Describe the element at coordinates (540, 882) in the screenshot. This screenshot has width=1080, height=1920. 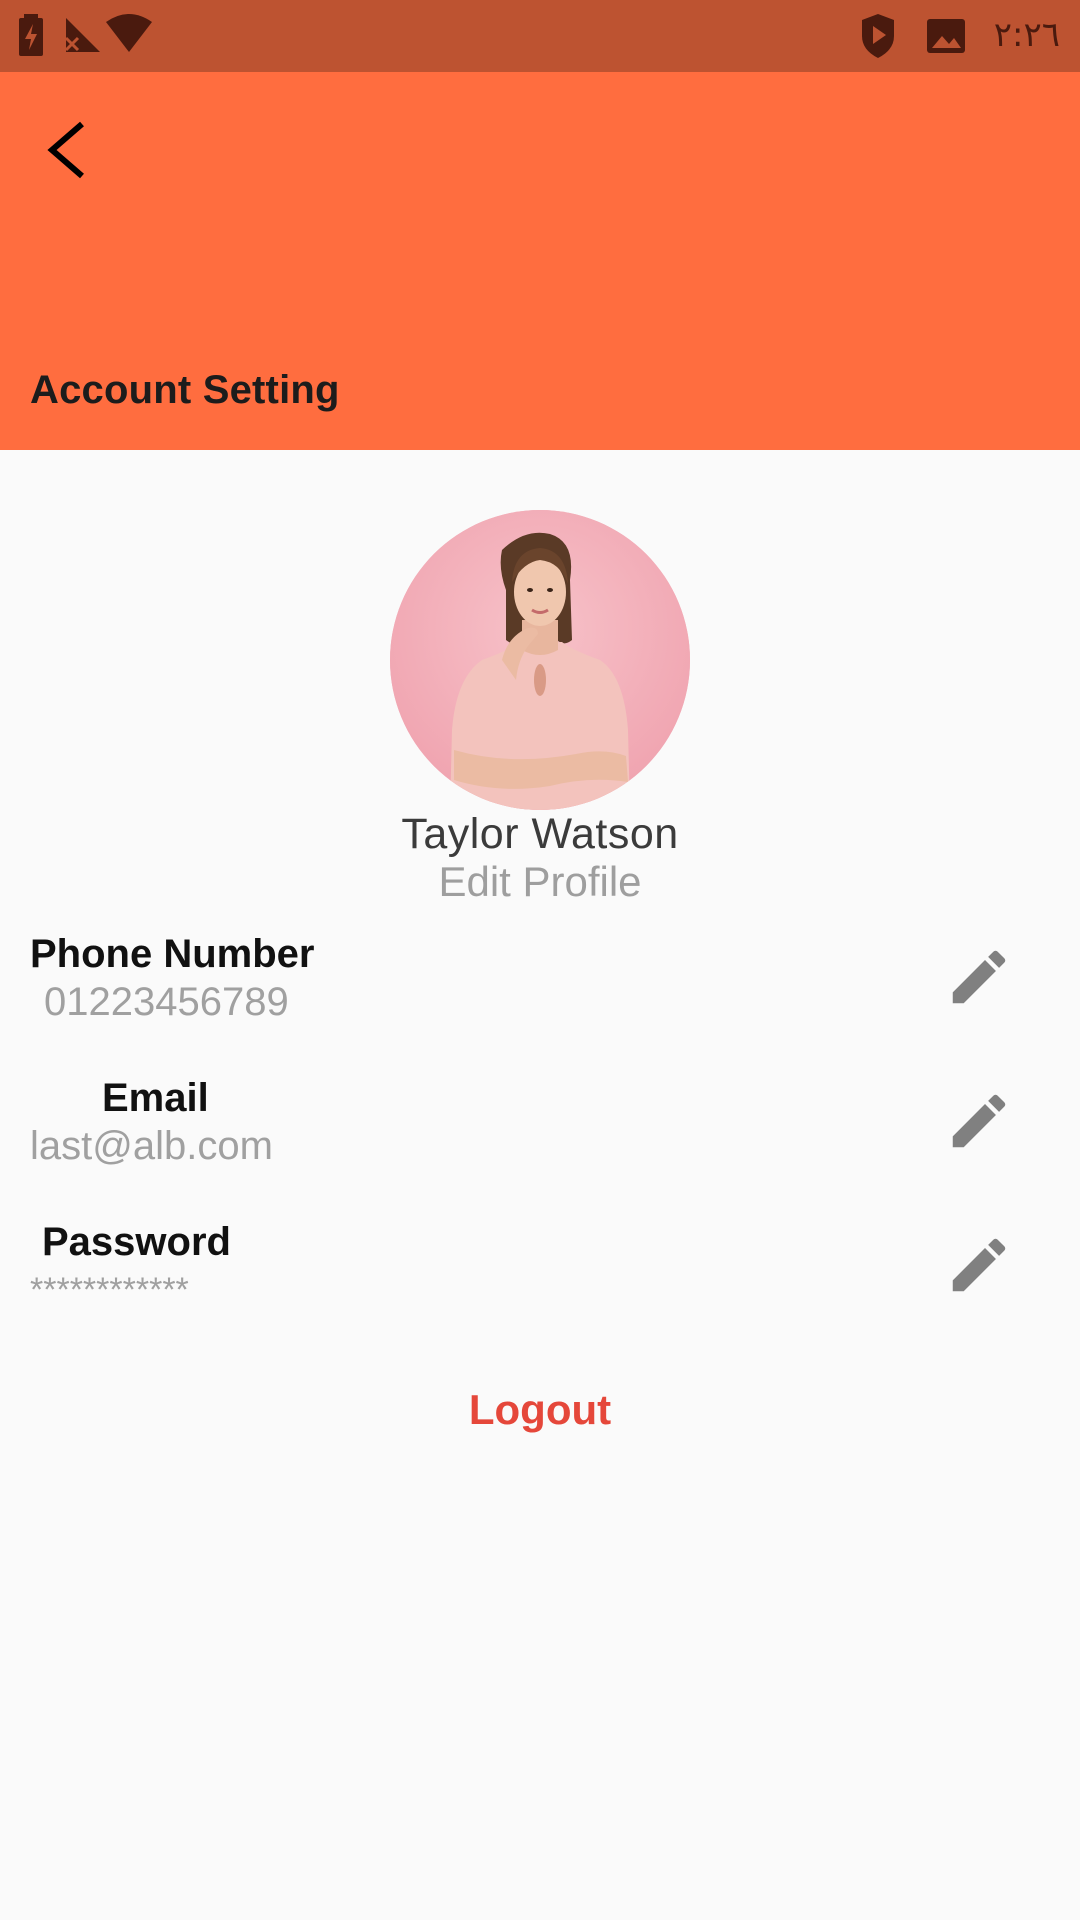
I see `edit-profile-link: Edit Profile` at that location.